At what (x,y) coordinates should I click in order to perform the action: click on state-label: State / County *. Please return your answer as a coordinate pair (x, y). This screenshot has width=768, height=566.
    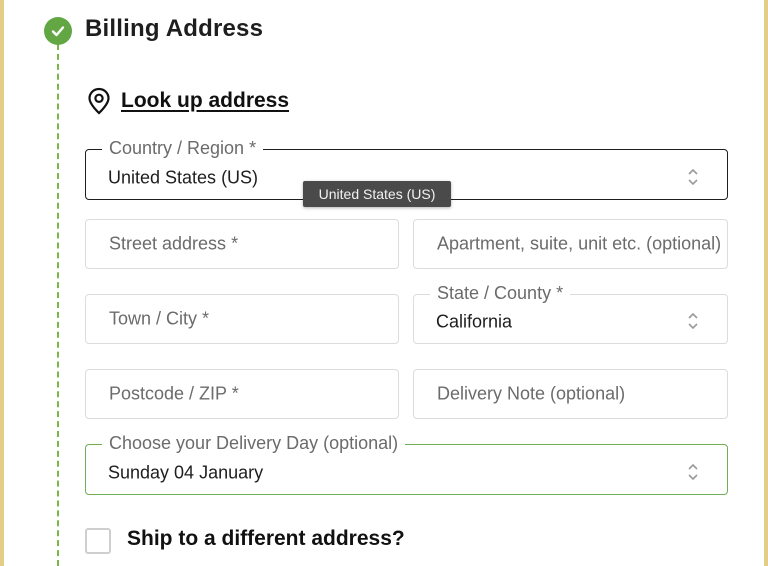
    Looking at the image, I should click on (500, 293).